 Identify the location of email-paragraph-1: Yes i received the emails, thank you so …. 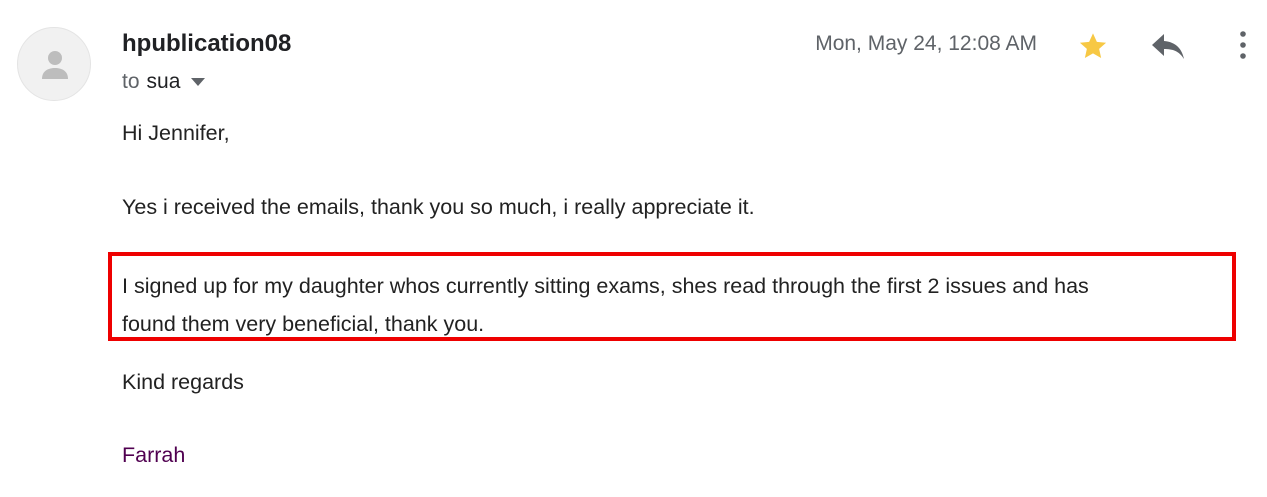
(438, 207).